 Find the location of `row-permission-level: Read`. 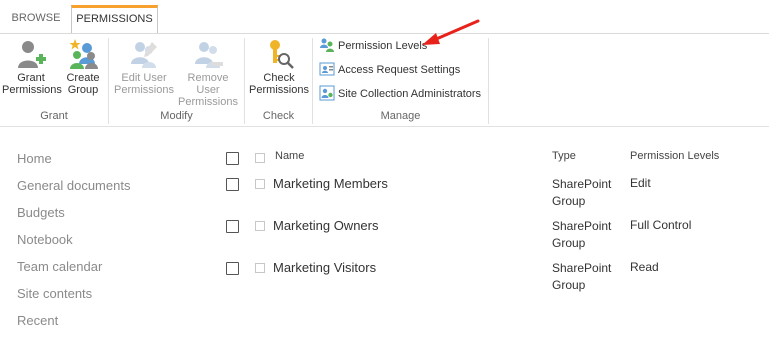

row-permission-level: Read is located at coordinates (644, 267).